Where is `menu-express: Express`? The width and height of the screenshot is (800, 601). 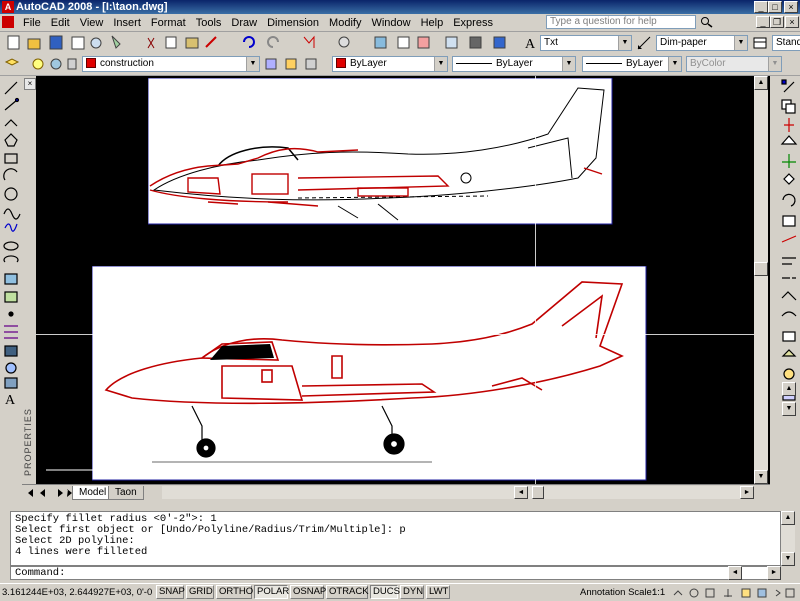 menu-express: Express is located at coordinates (473, 23).